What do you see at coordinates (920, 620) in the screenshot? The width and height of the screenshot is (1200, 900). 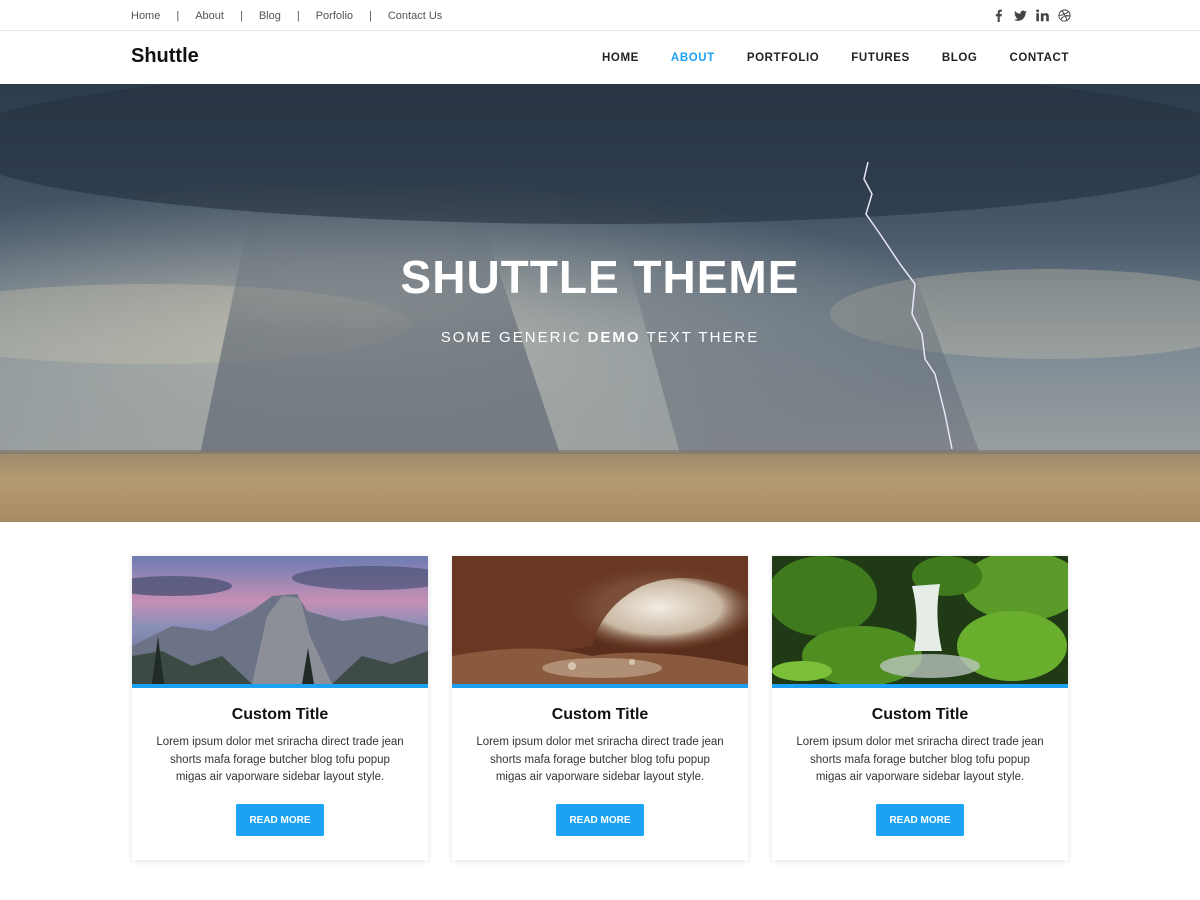 I see `card-image-waterfall` at bounding box center [920, 620].